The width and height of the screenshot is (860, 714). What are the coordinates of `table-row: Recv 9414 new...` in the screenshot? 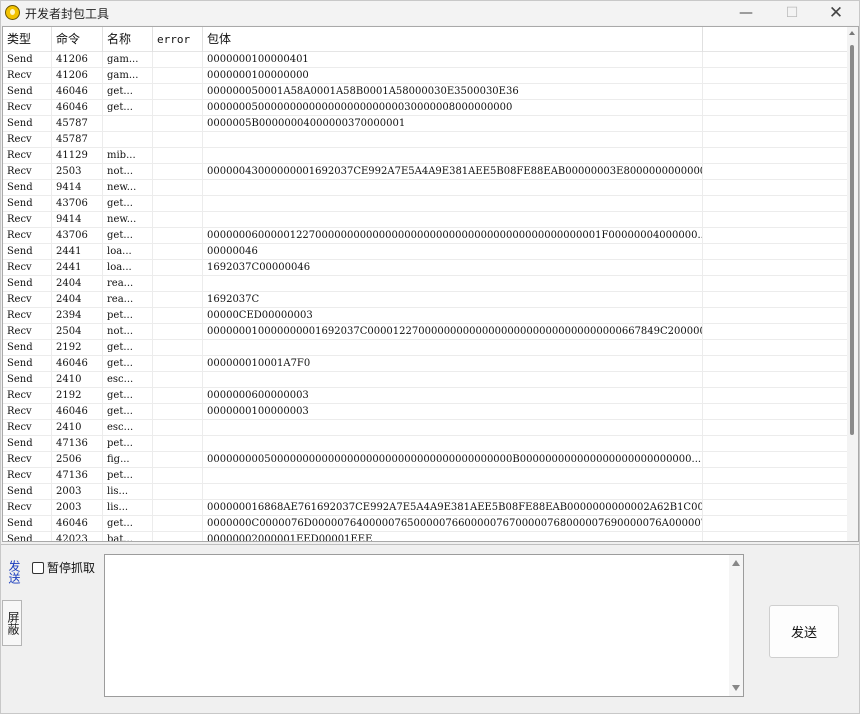 It's located at (426, 220).